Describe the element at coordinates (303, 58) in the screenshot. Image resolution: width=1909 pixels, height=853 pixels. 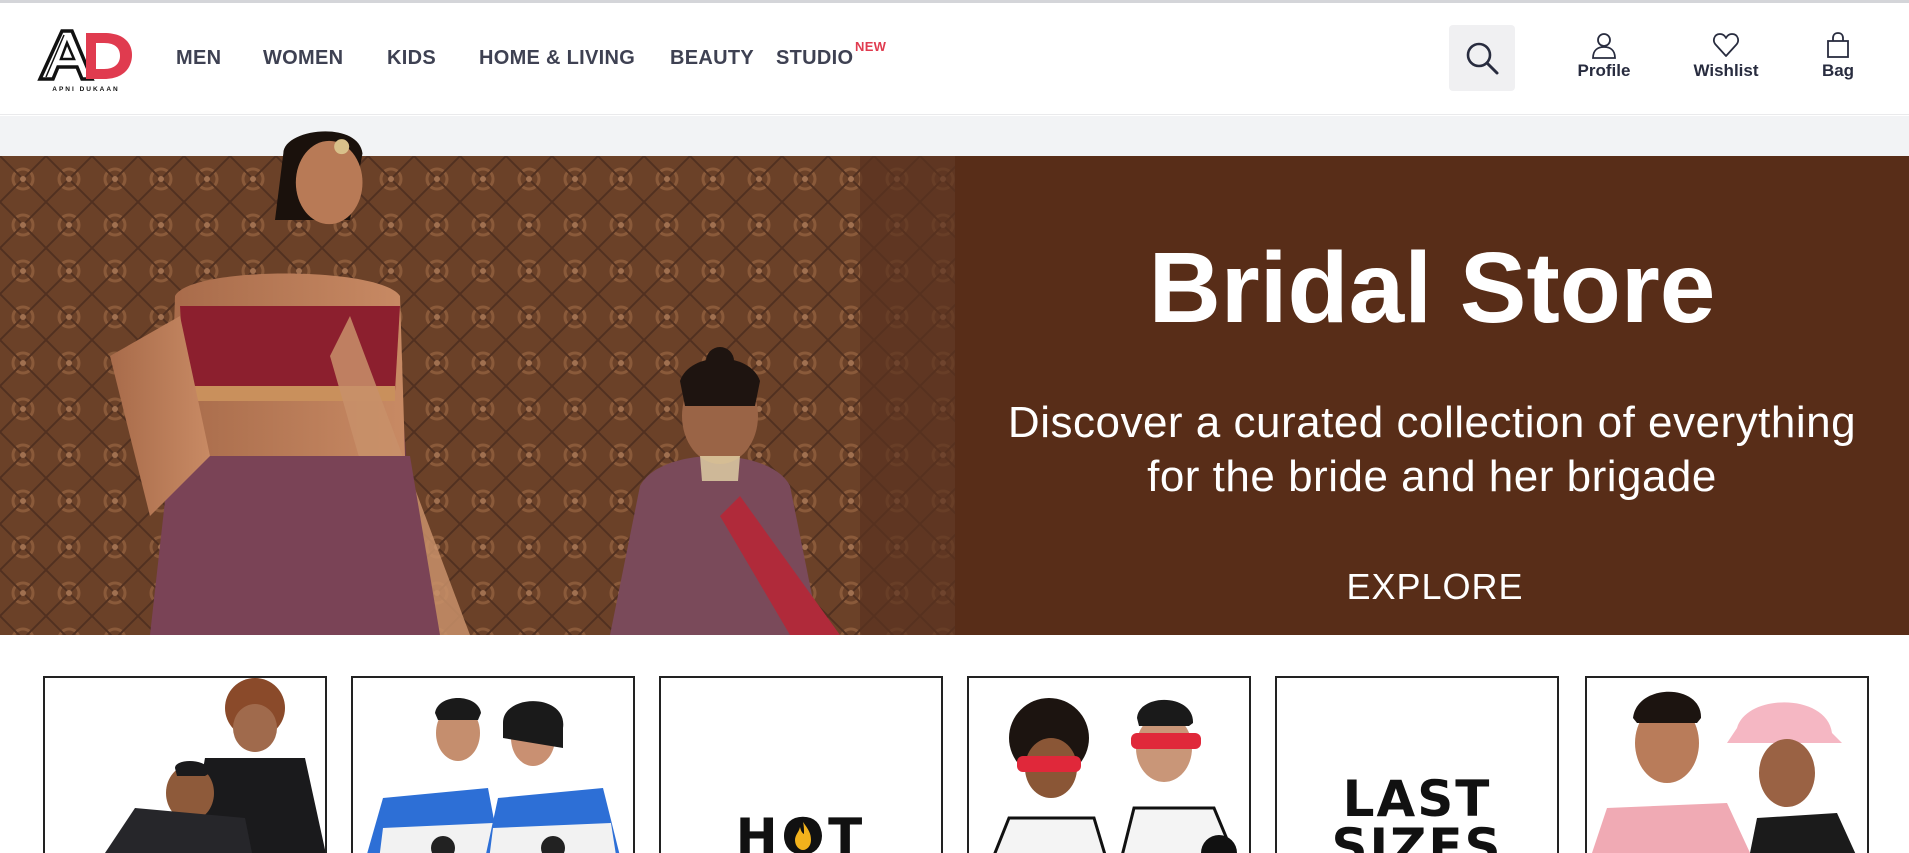
I see `nav-women: WOMEN` at that location.